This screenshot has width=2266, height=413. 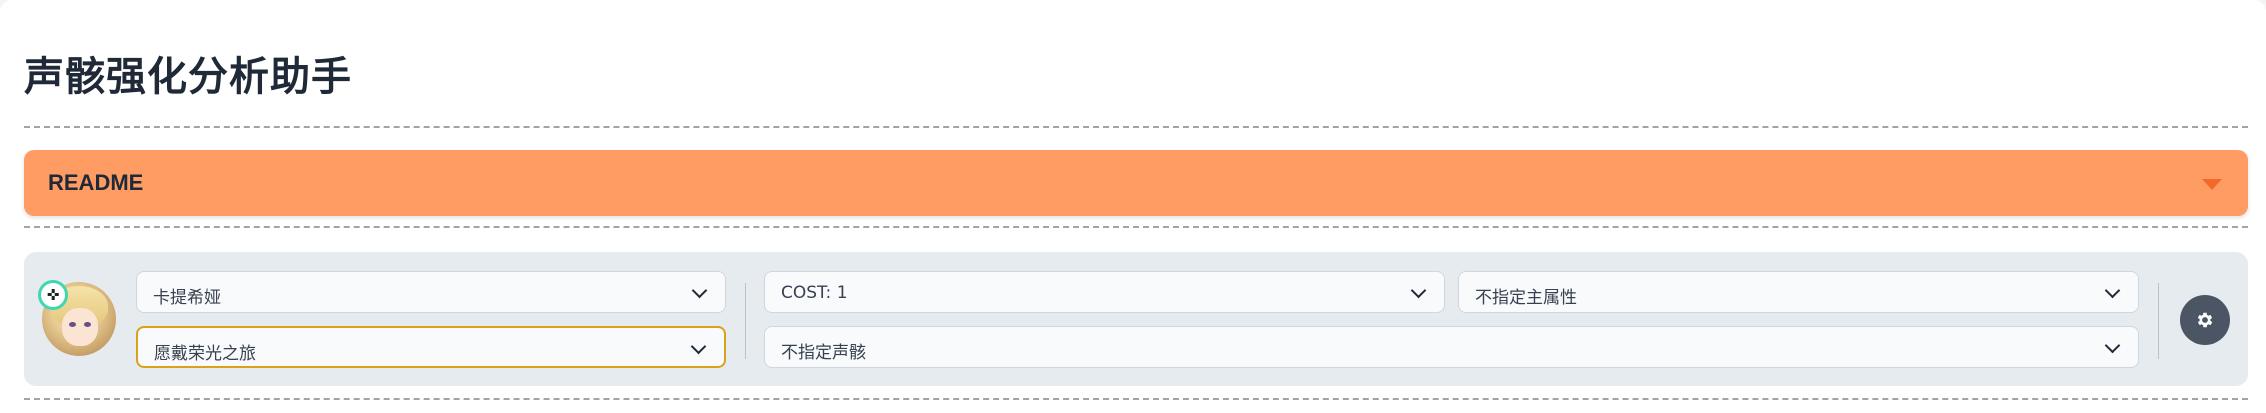 I want to click on gear-icon, so click(x=2205, y=320).